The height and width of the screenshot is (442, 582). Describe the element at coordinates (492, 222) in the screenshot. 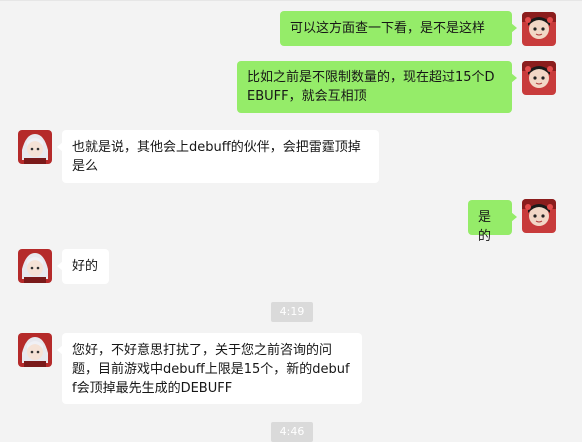

I see `message-bubble-outgoing: 是的` at that location.